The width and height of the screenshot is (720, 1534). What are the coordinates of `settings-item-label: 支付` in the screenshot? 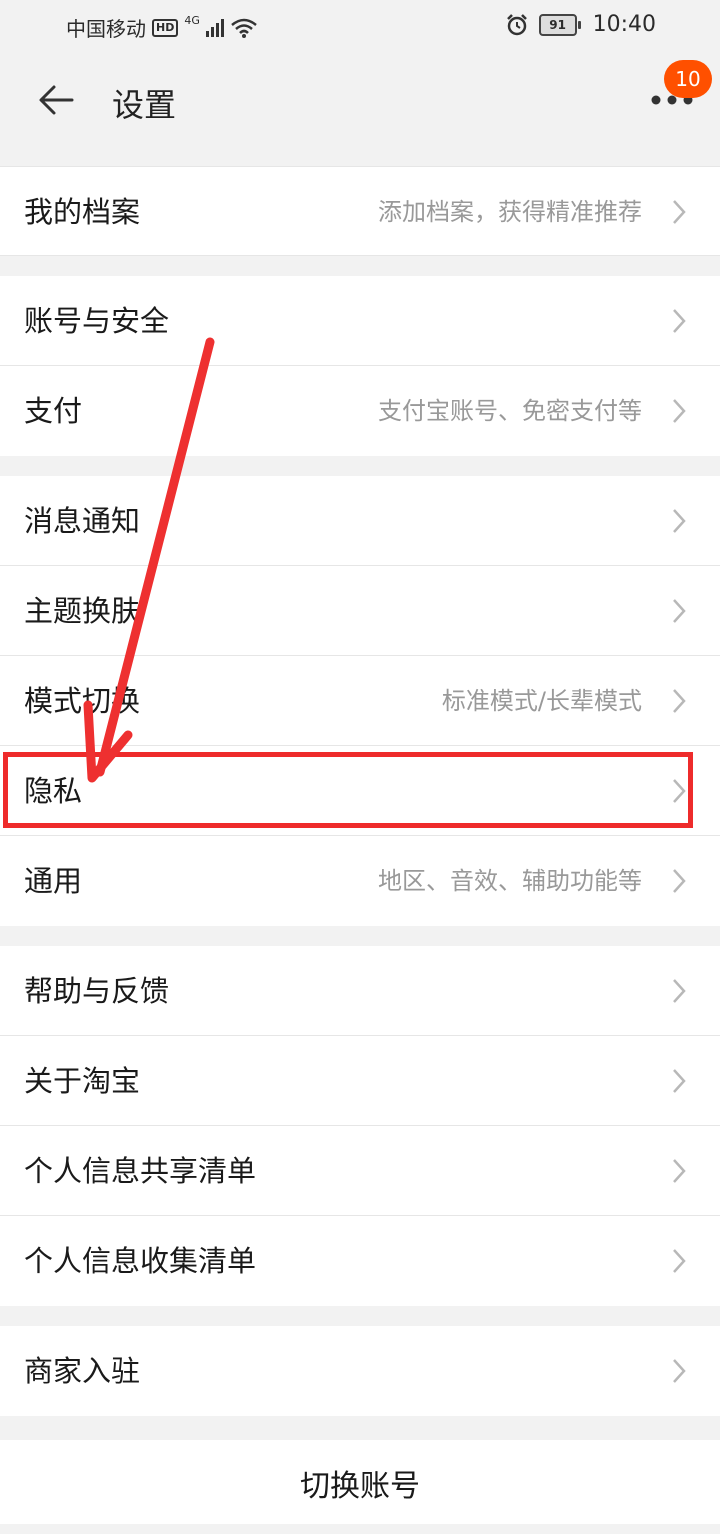 It's located at (53, 411).